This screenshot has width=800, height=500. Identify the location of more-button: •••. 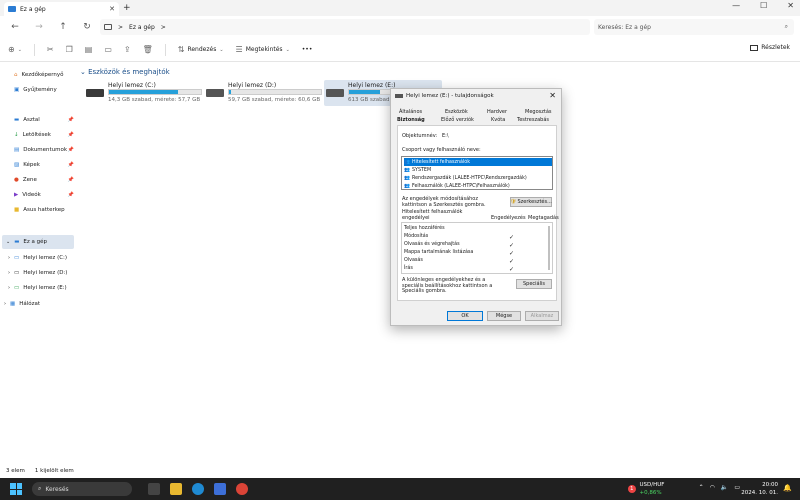
(307, 49).